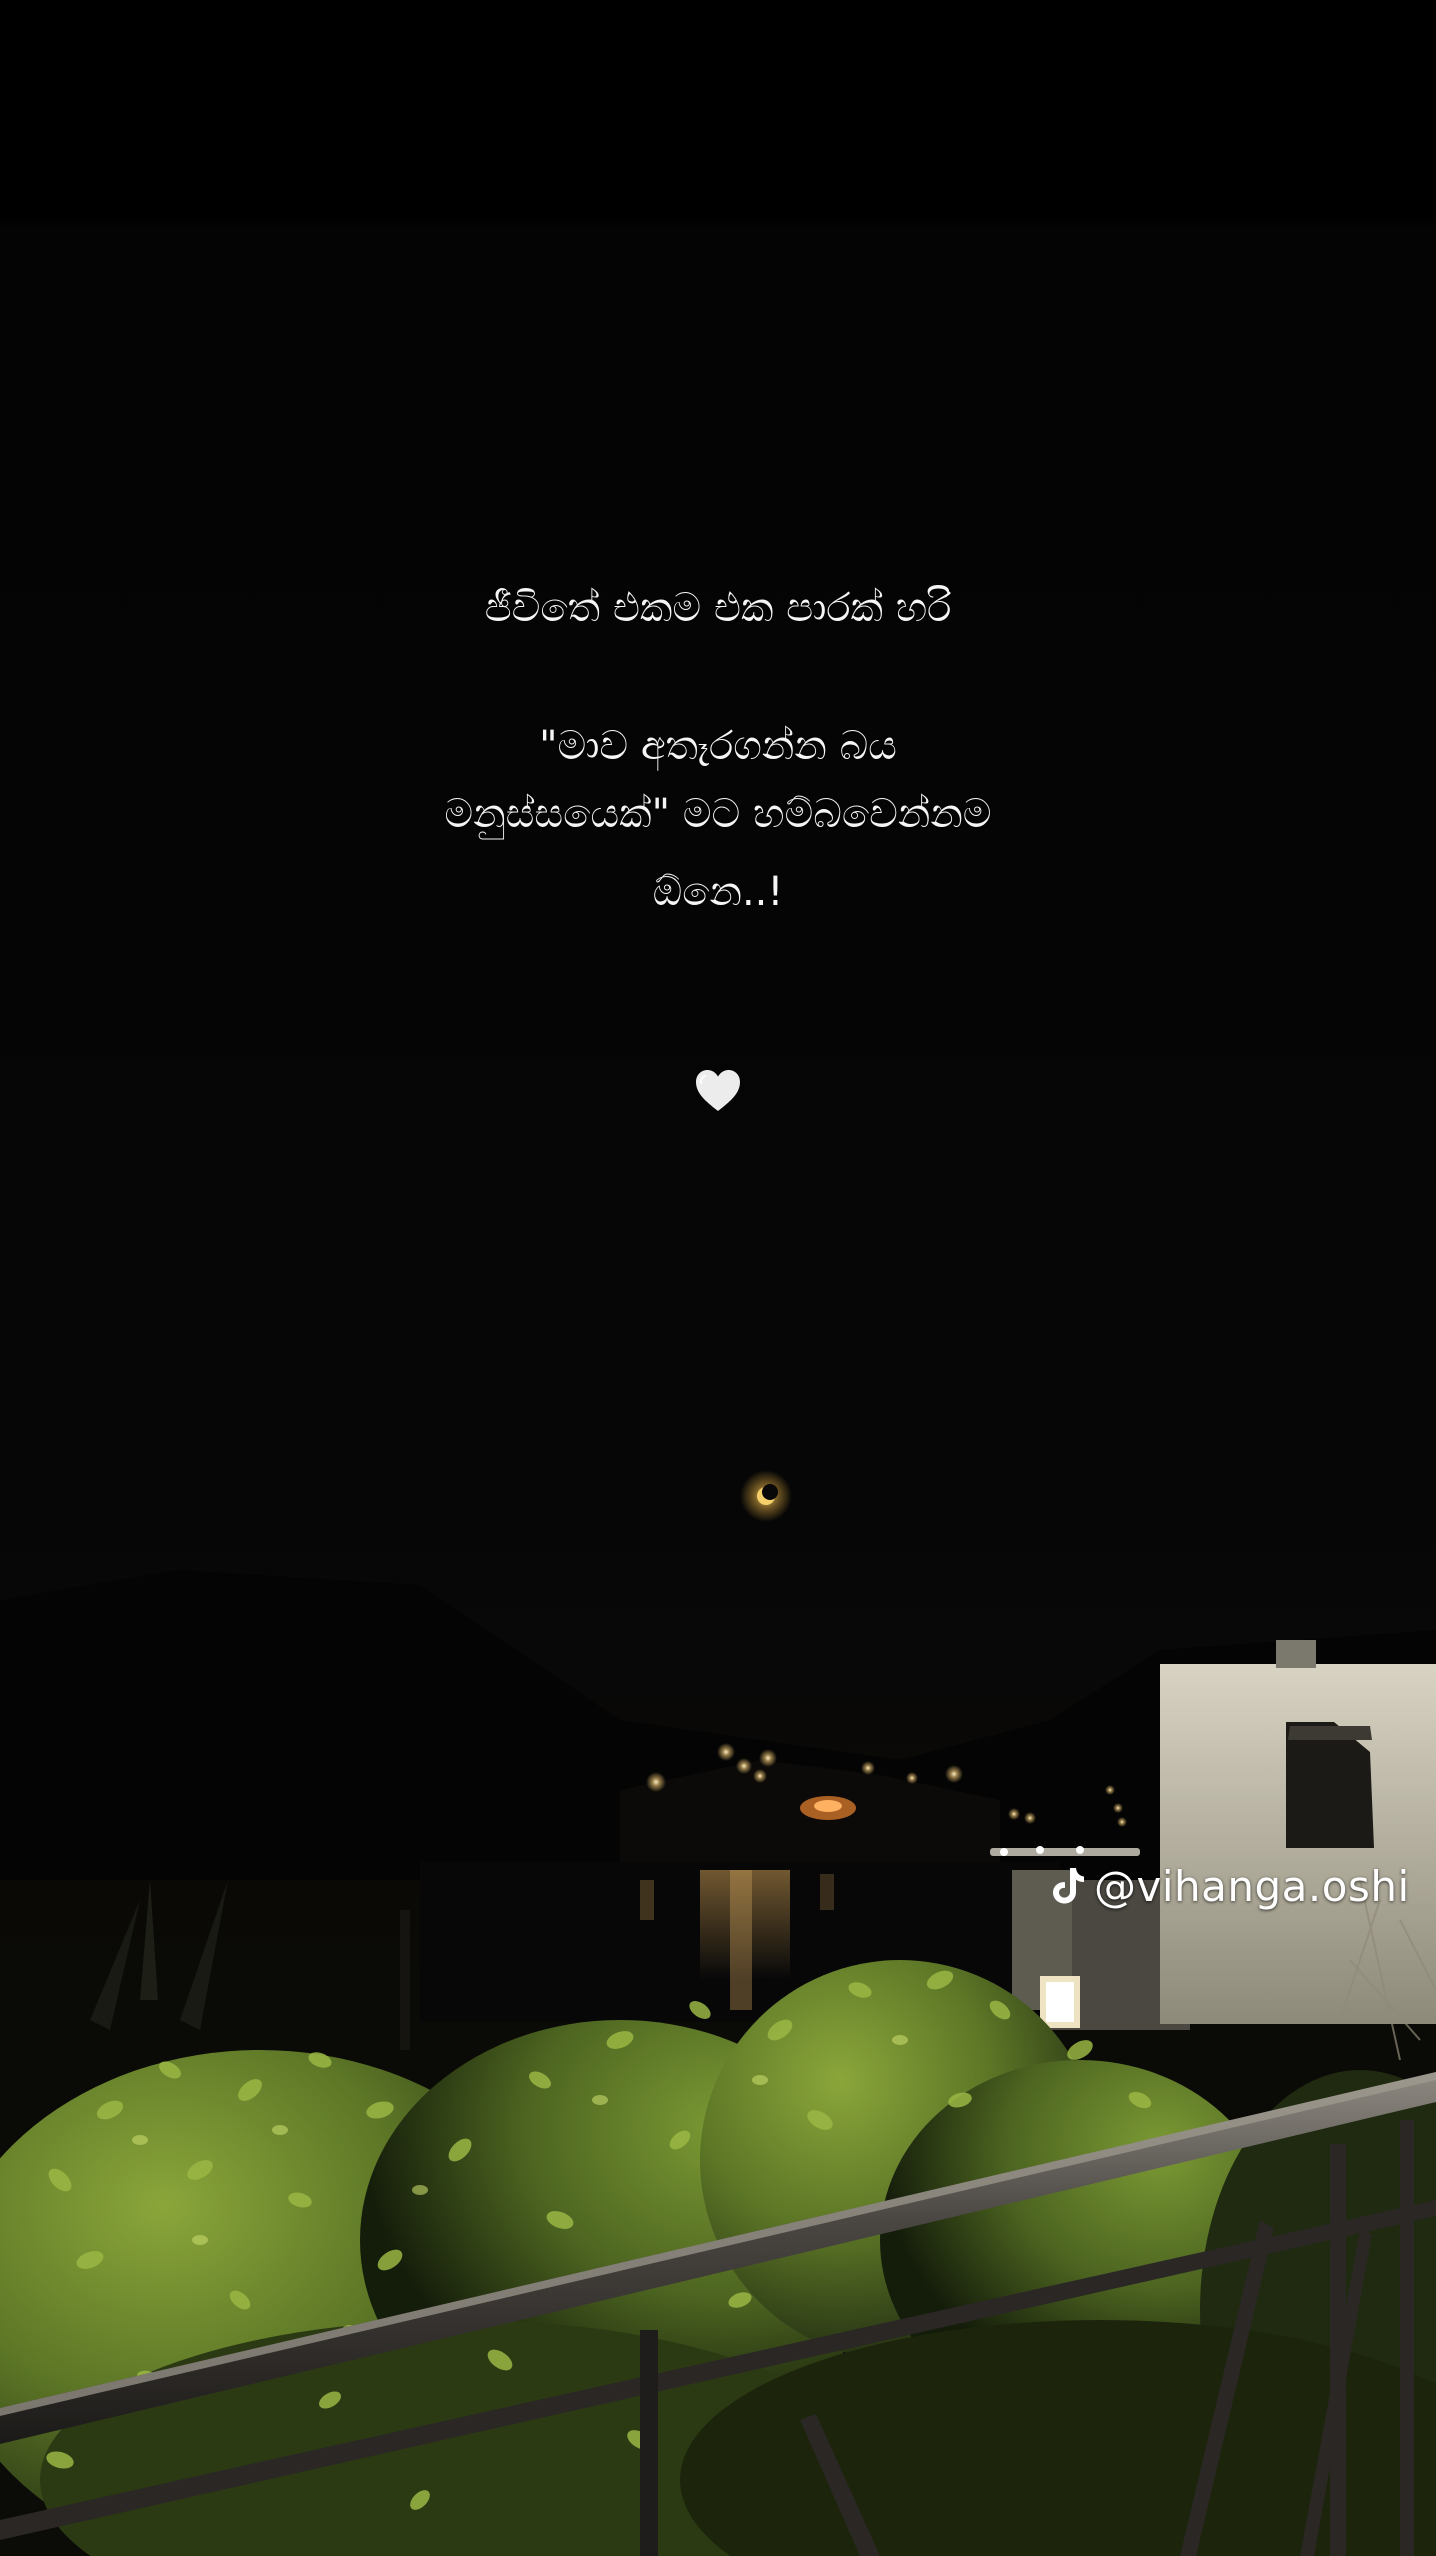 The image size is (1436, 2556). I want to click on tiktok-handle: @vihanga.oshi, so click(1252, 1886).